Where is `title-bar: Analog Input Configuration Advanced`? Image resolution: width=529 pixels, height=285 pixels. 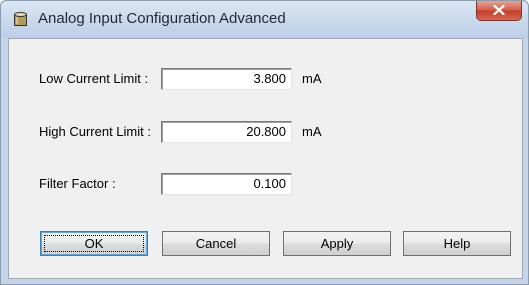
title-bar: Analog Input Configuration Advanced is located at coordinates (264, 19).